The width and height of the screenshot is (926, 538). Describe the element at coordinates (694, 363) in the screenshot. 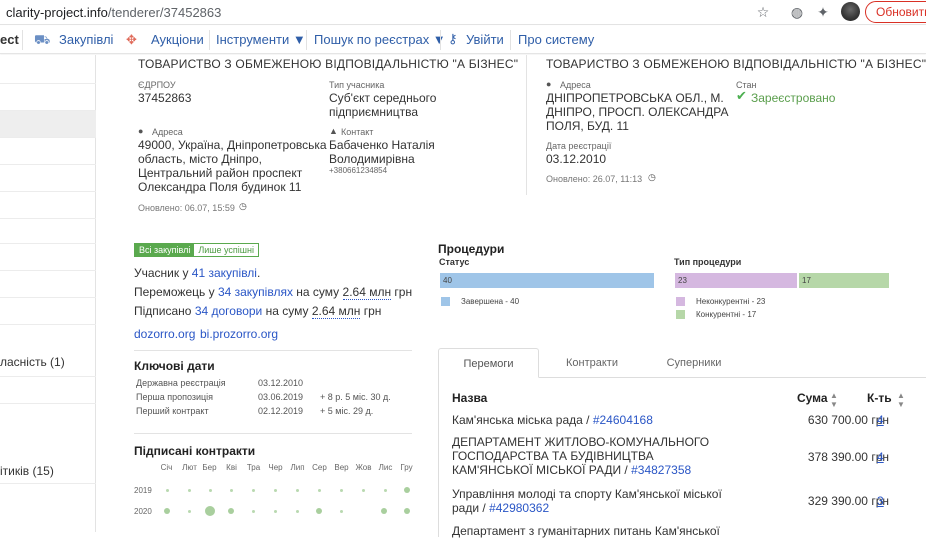

I see `tab-rivals: Суперники` at that location.